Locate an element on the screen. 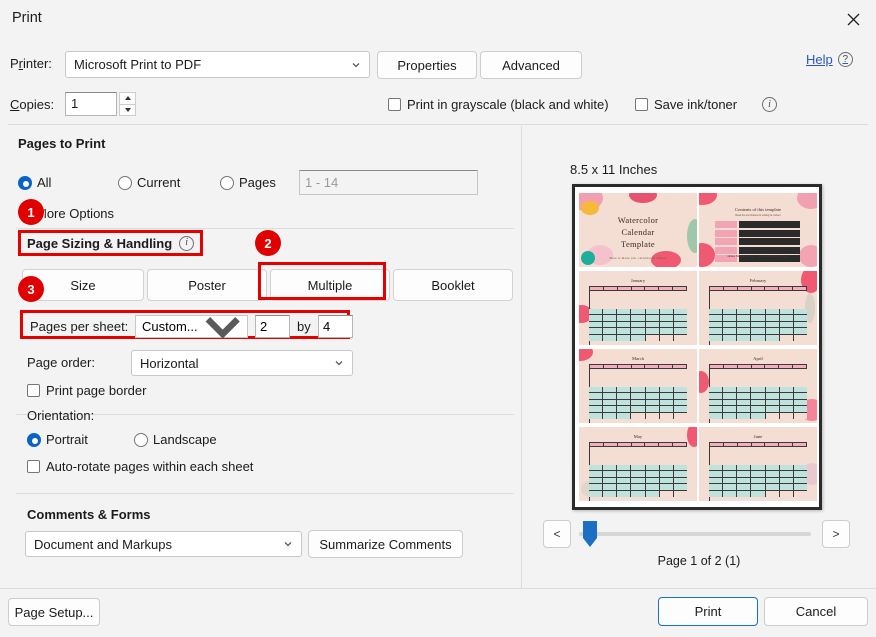  page-slider is located at coordinates (695, 534).